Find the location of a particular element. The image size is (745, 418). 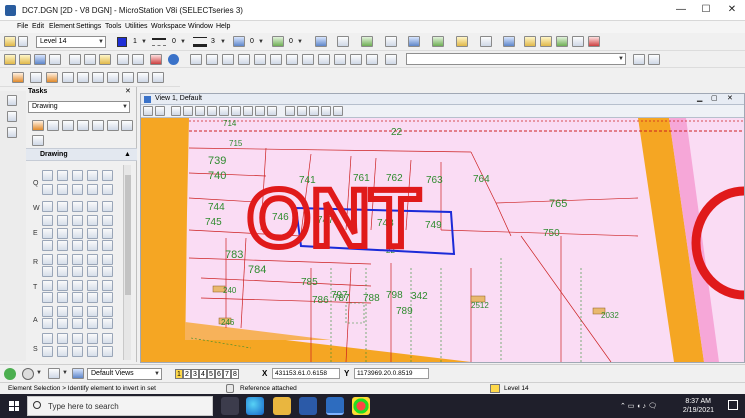

view-group-combo: Default Views ▼ is located at coordinates (124, 374).